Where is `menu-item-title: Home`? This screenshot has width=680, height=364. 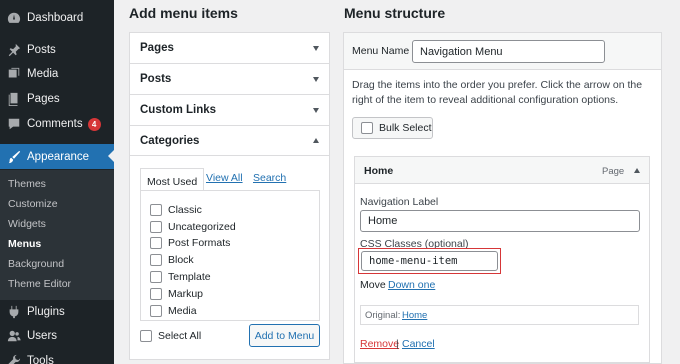
menu-item-title: Home is located at coordinates (379, 171).